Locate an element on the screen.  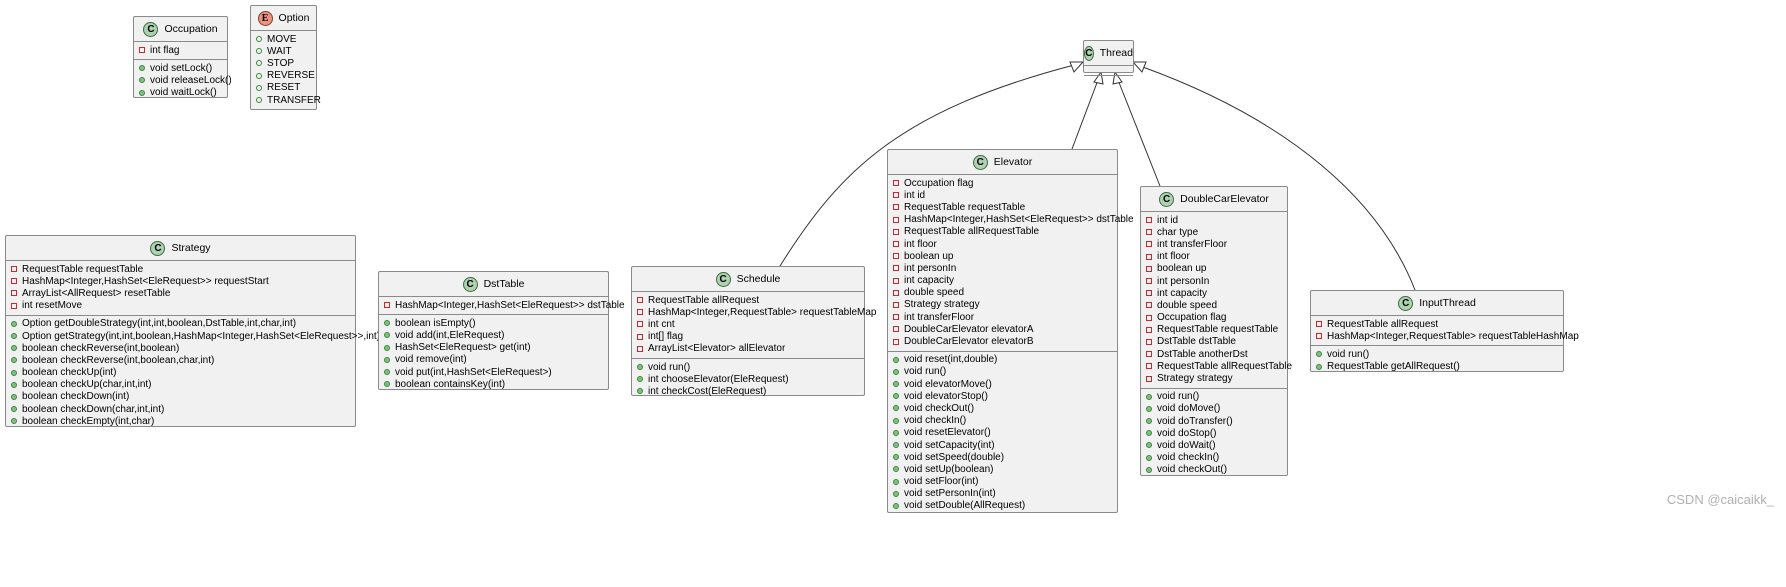
edge-elevator-thread is located at coordinates (1085, 114).